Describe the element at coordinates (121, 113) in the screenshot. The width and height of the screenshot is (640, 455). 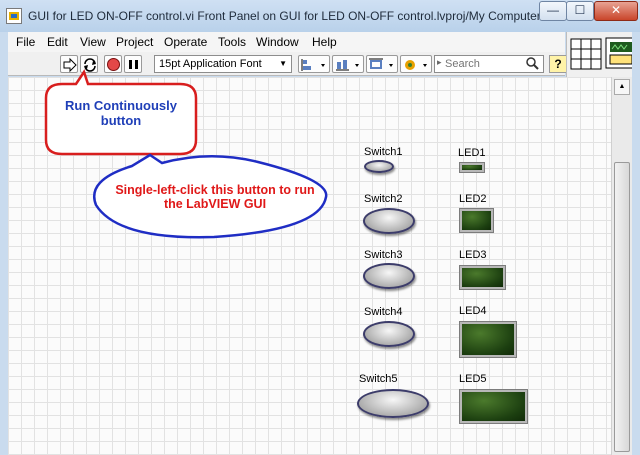
I see `run-continuously-callout-text: Run Continuously button` at that location.